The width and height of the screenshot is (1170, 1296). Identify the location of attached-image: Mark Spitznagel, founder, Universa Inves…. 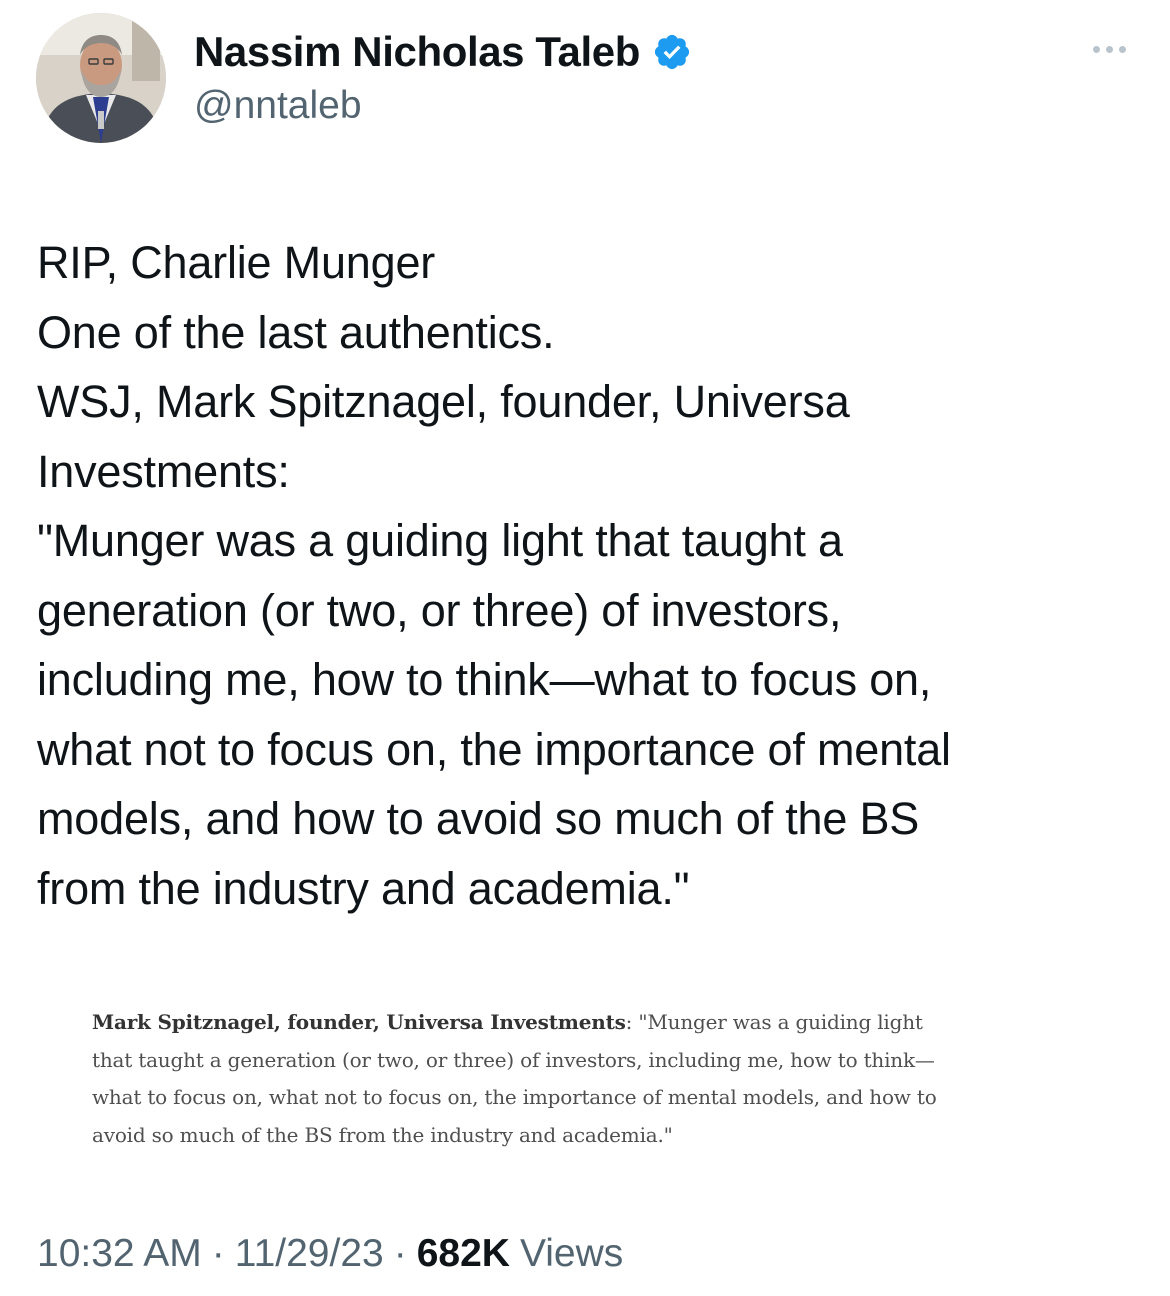
(575, 1078).